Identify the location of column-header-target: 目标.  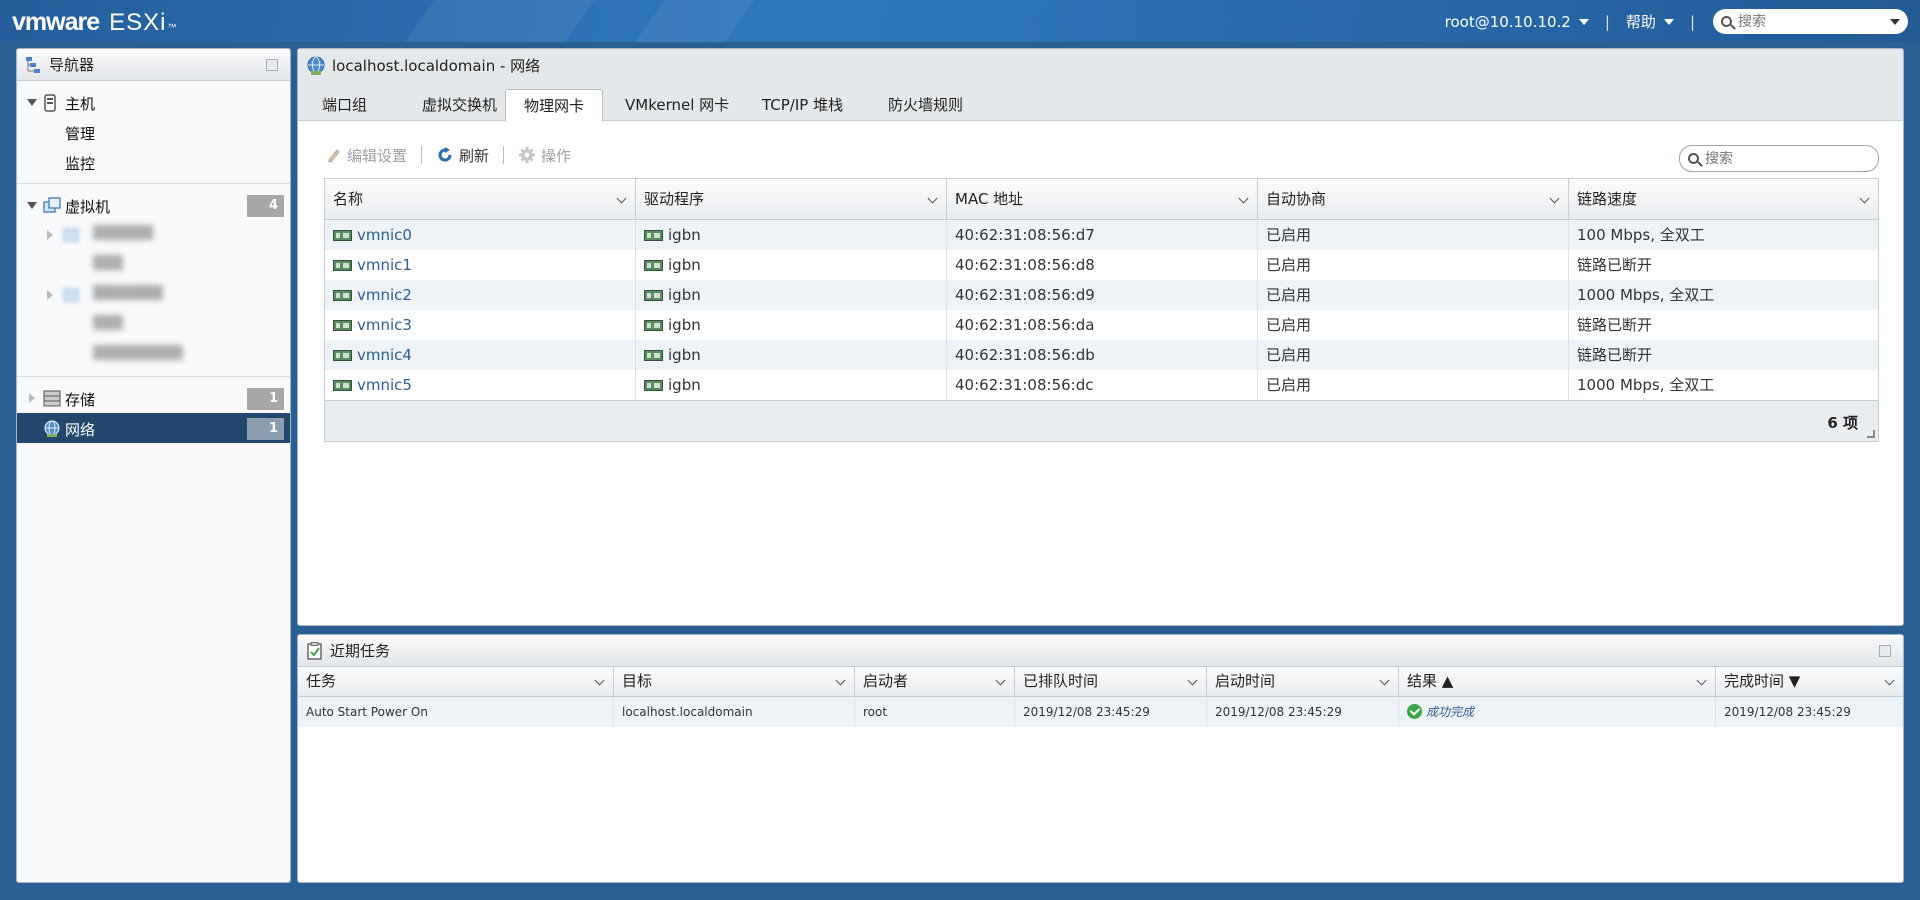
(734, 681).